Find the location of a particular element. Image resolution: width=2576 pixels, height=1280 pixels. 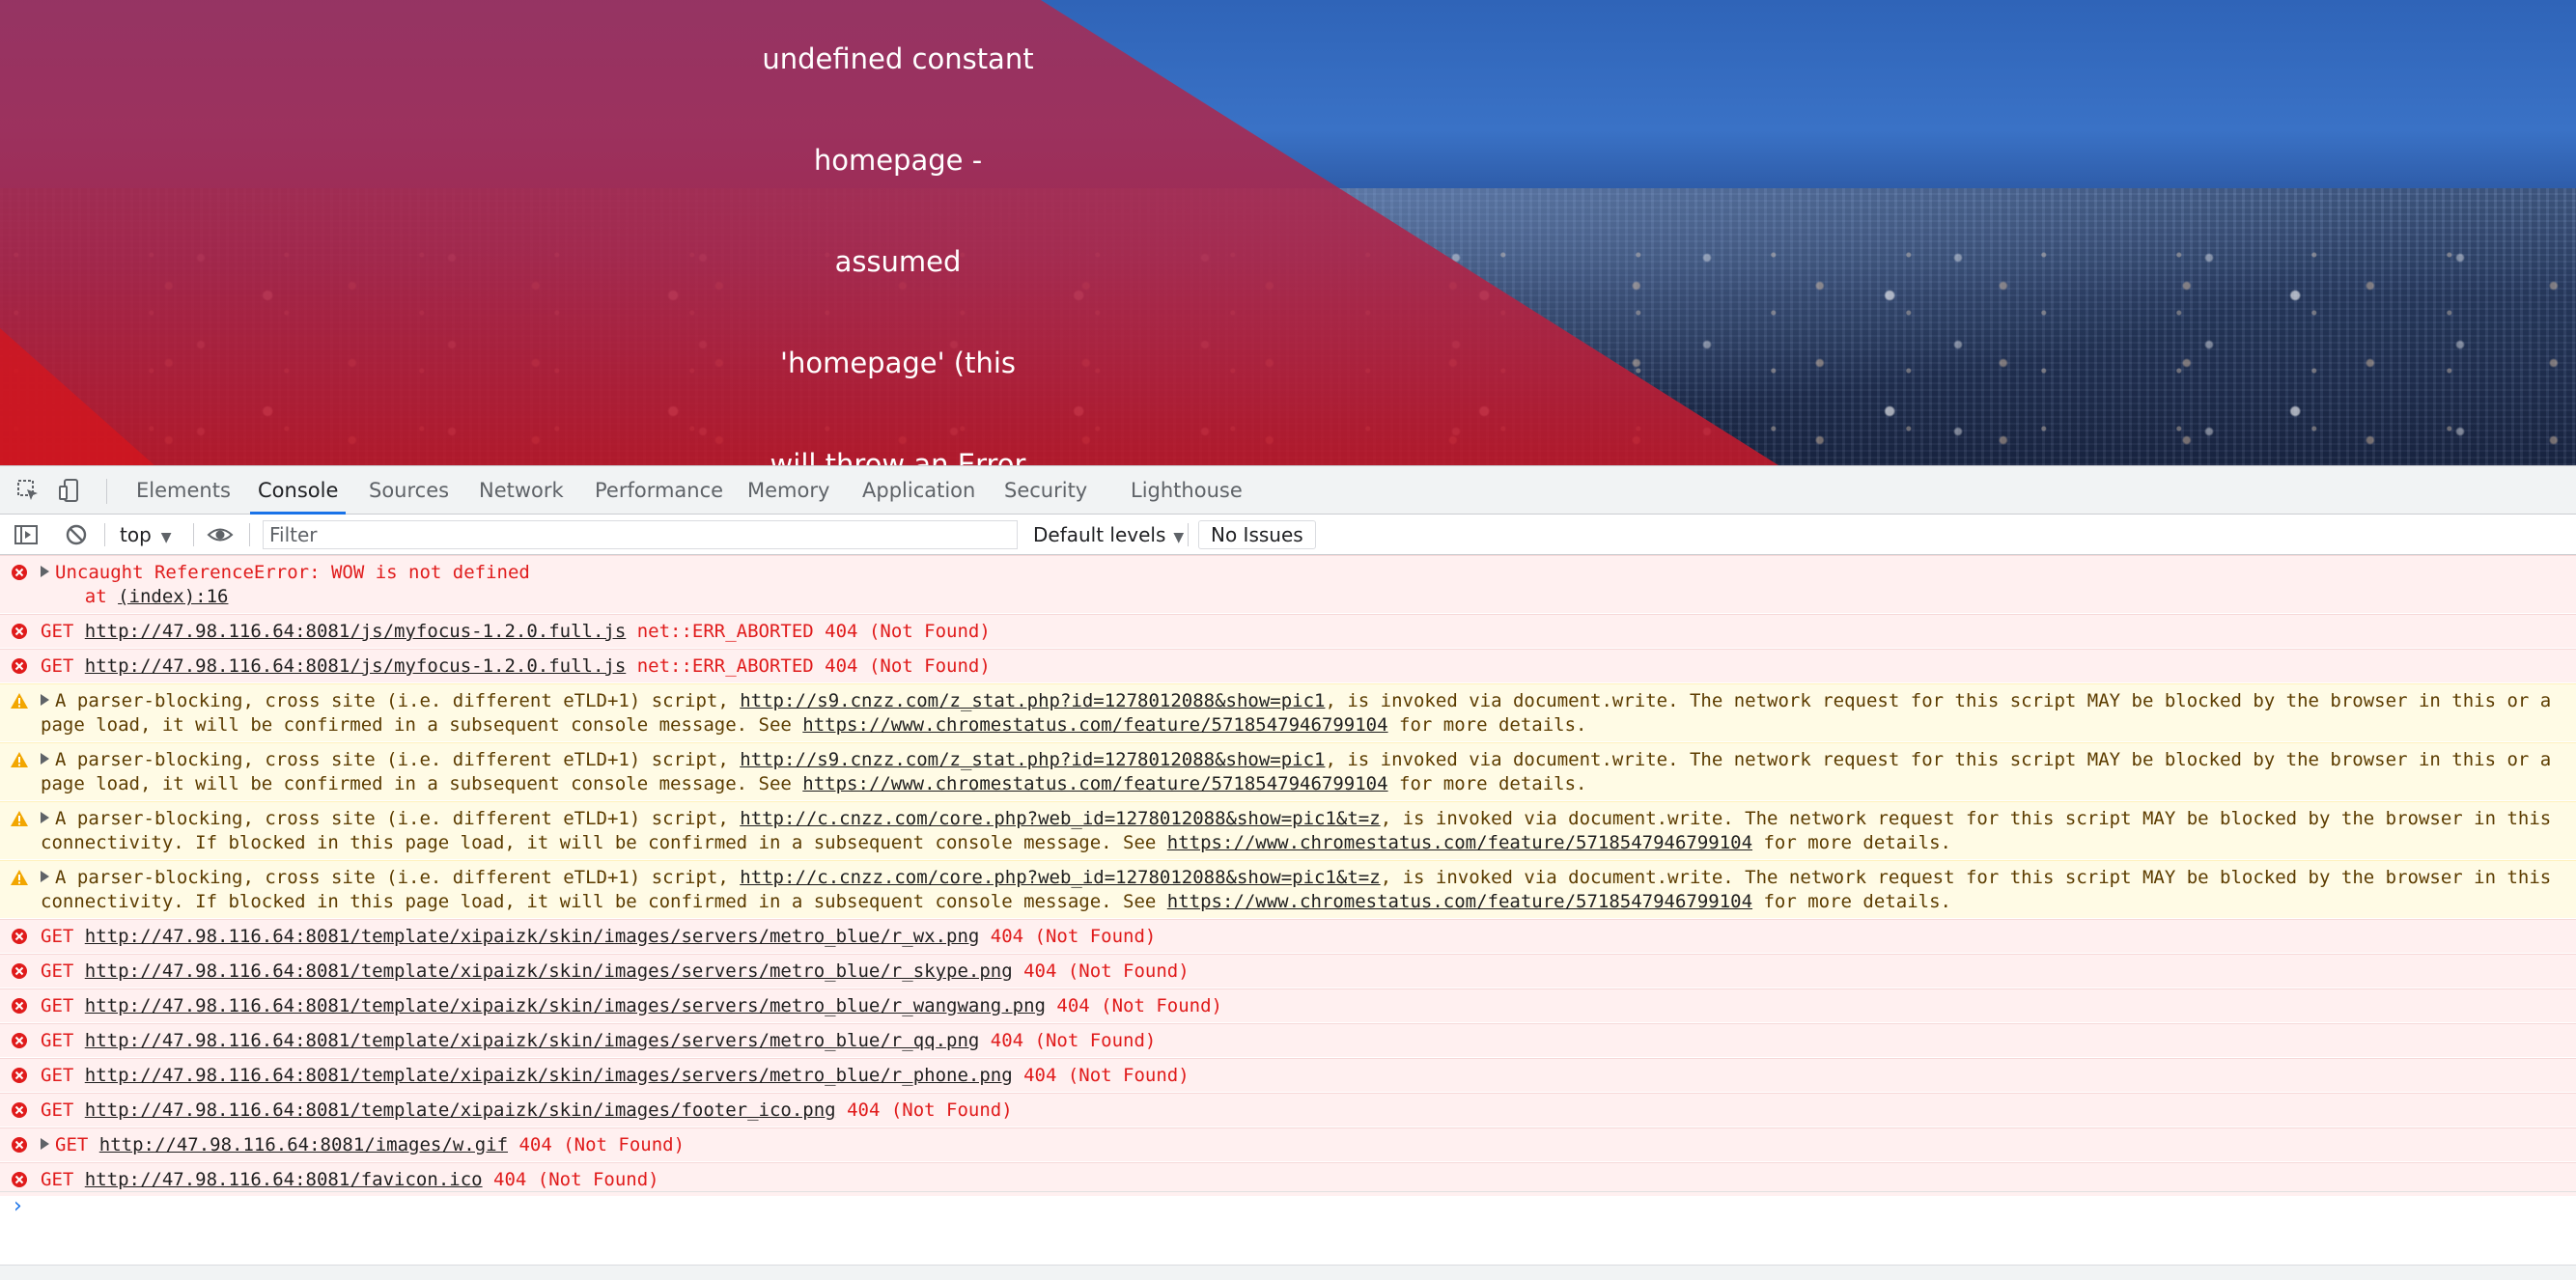

tab-memory: Memory is located at coordinates (788, 490).